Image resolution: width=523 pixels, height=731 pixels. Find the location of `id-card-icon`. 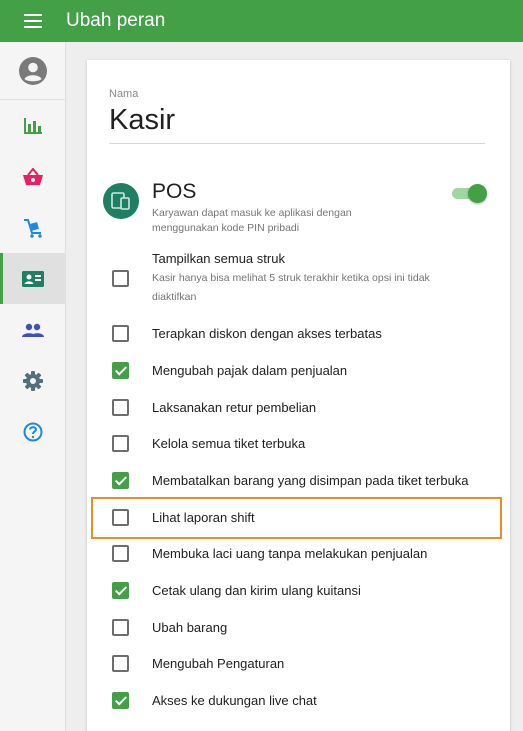

id-card-icon is located at coordinates (32, 278).